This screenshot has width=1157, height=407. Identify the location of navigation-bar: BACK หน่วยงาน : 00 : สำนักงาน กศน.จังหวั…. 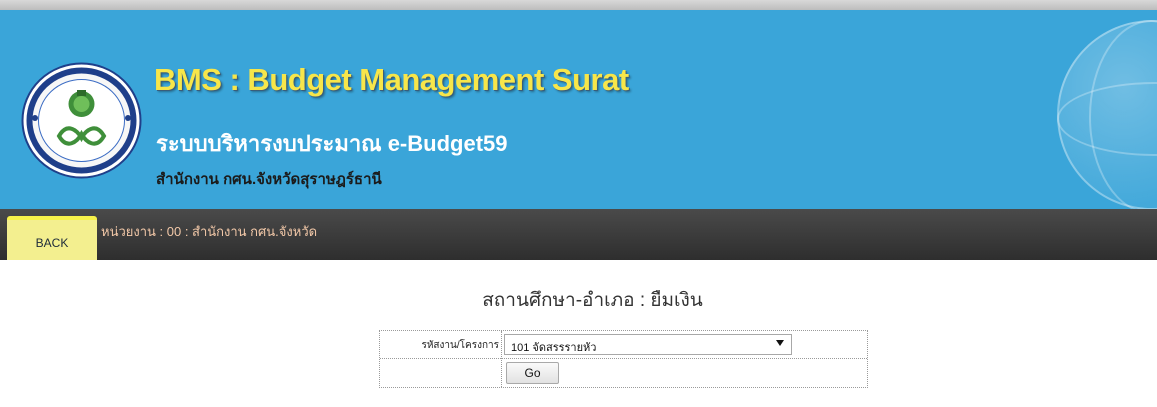
(578, 234).